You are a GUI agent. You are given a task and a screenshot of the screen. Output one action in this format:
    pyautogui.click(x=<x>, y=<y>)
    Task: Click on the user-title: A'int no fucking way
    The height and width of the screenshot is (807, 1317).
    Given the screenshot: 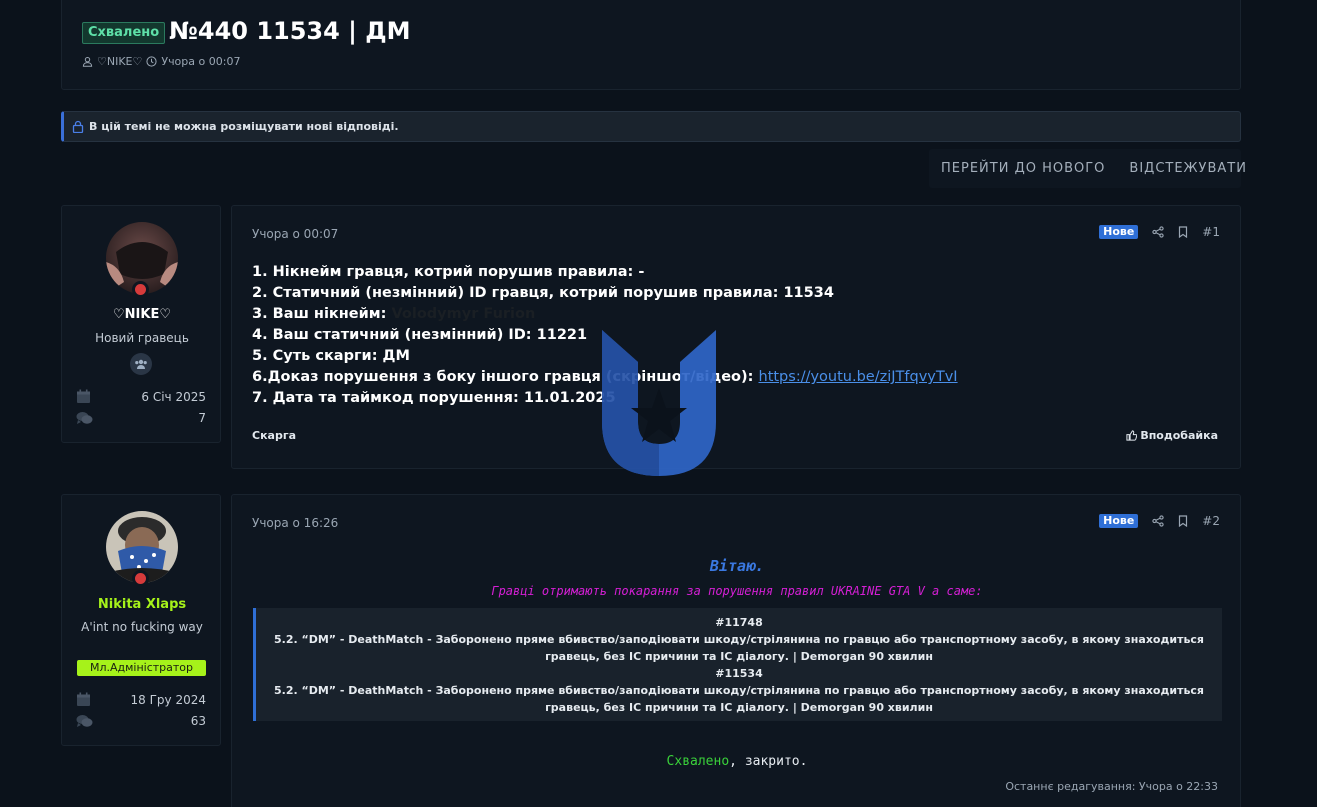 What is the action you would take?
    pyautogui.click(x=142, y=627)
    